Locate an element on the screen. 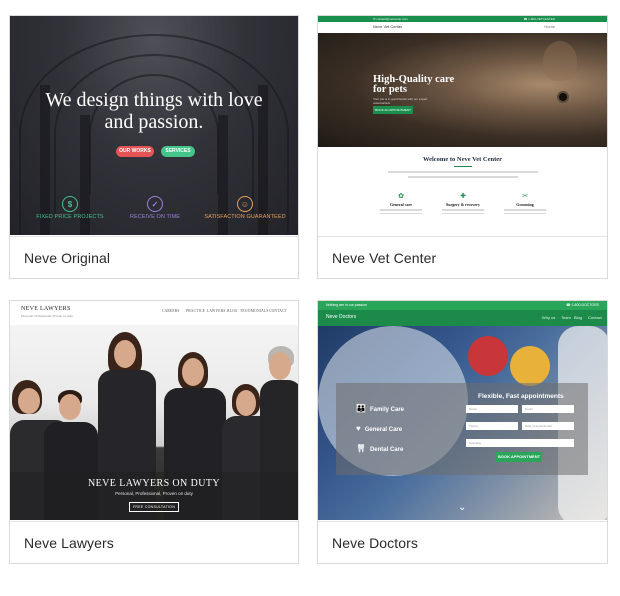  feature-label: Family Care is located at coordinates (386, 410).